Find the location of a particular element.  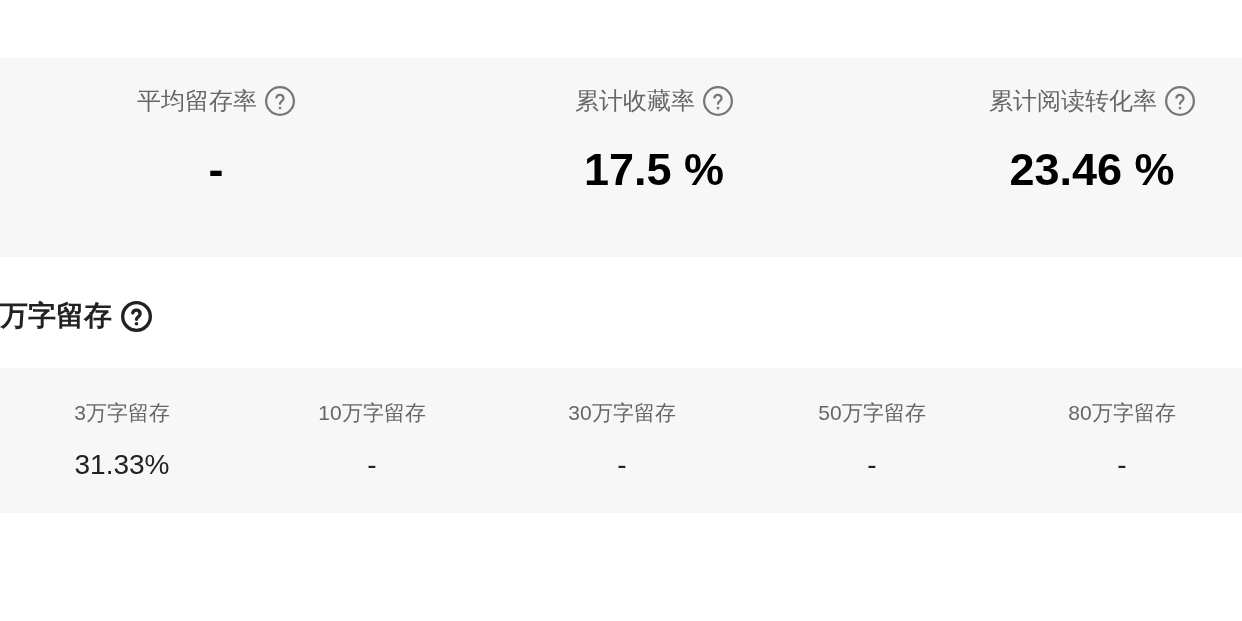

help-icon is located at coordinates (136, 316).